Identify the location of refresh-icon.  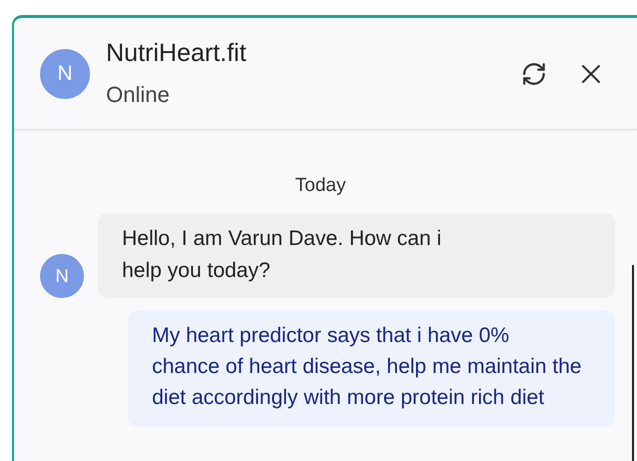
(534, 73).